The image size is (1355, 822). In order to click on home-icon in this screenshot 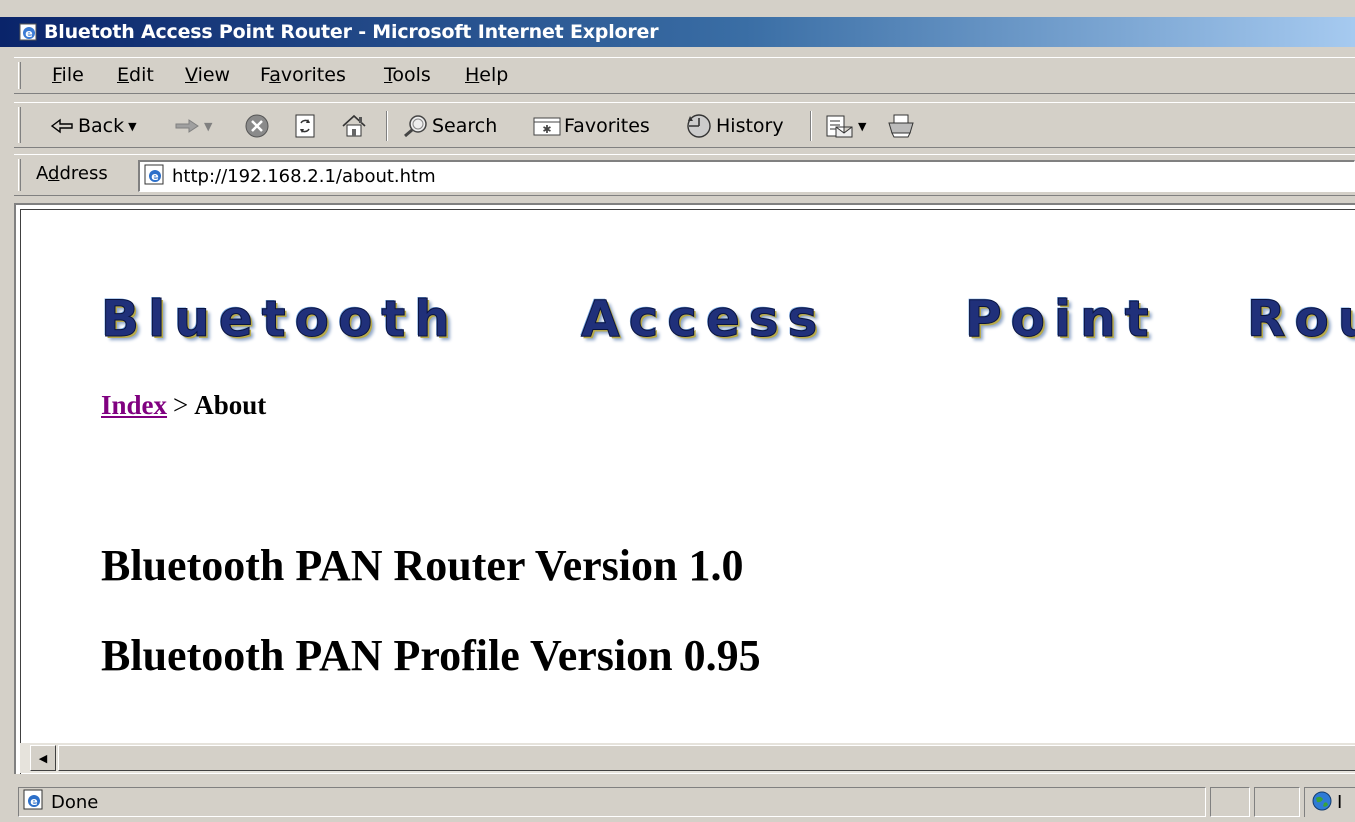, I will do `click(354, 126)`.